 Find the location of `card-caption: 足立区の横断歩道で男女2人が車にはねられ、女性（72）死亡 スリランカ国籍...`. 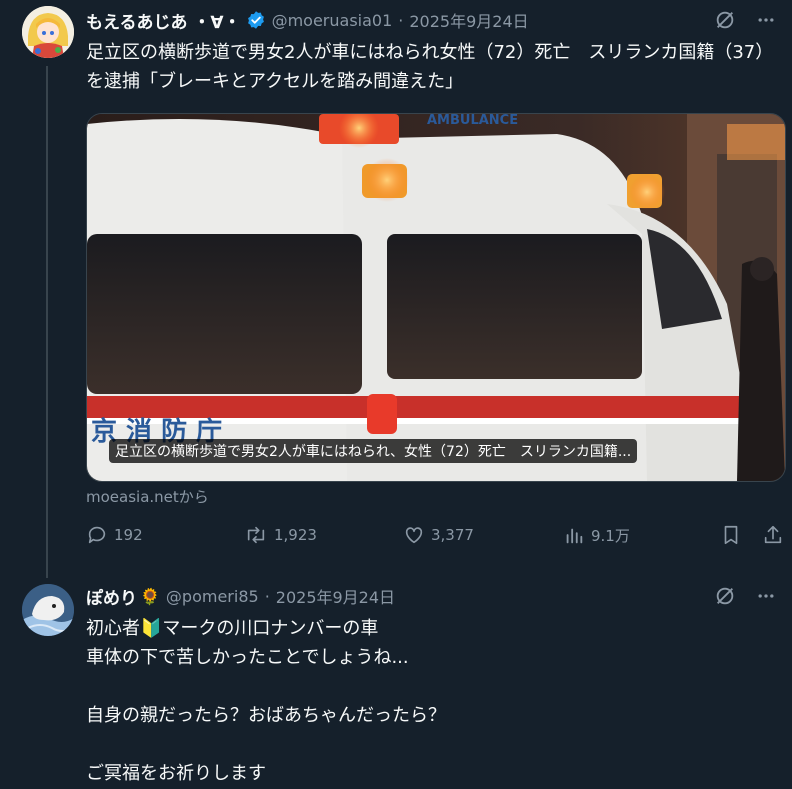

card-caption: 足立区の横断歩道で男女2人が車にはねられ、女性（72）死亡 スリランカ国籍... is located at coordinates (373, 451).